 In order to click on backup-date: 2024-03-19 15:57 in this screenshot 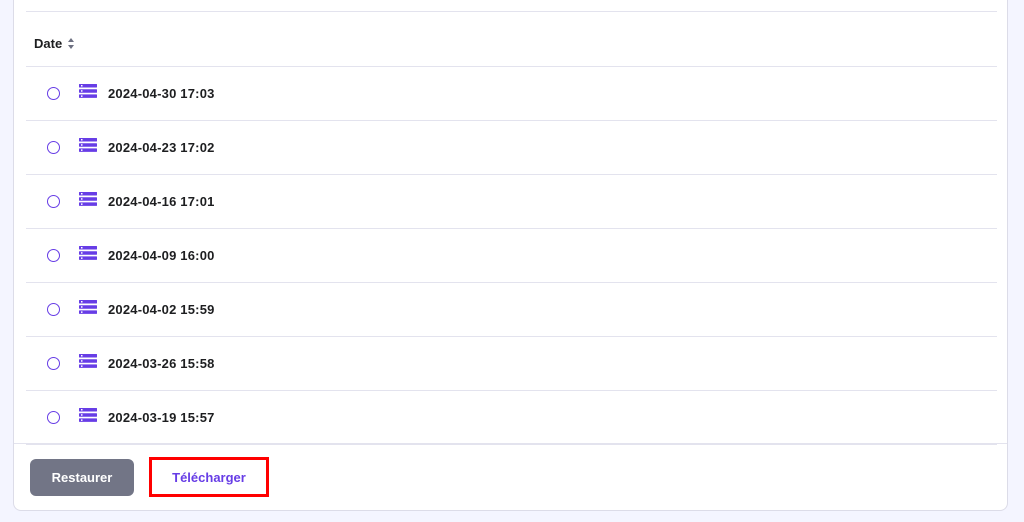, I will do `click(161, 417)`.